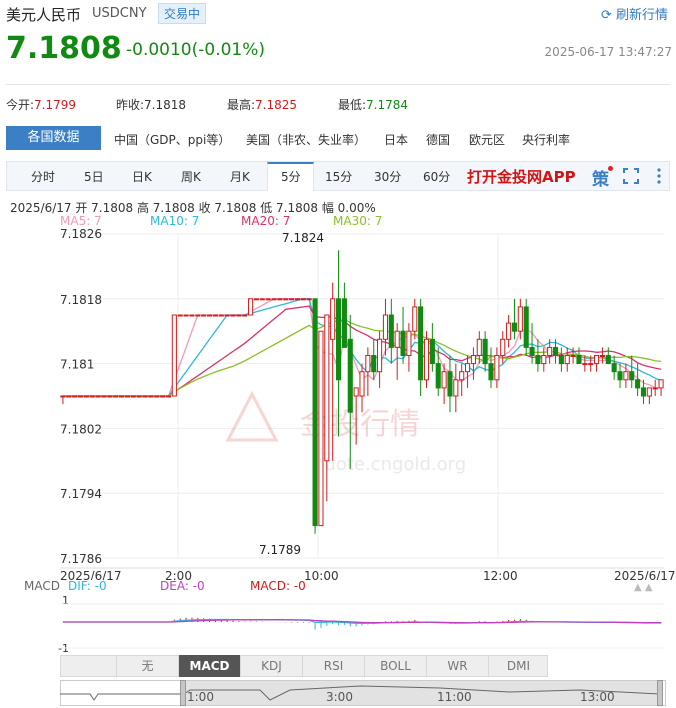 The width and height of the screenshot is (676, 708). I want to click on tab-30min: 30分, so click(387, 176).